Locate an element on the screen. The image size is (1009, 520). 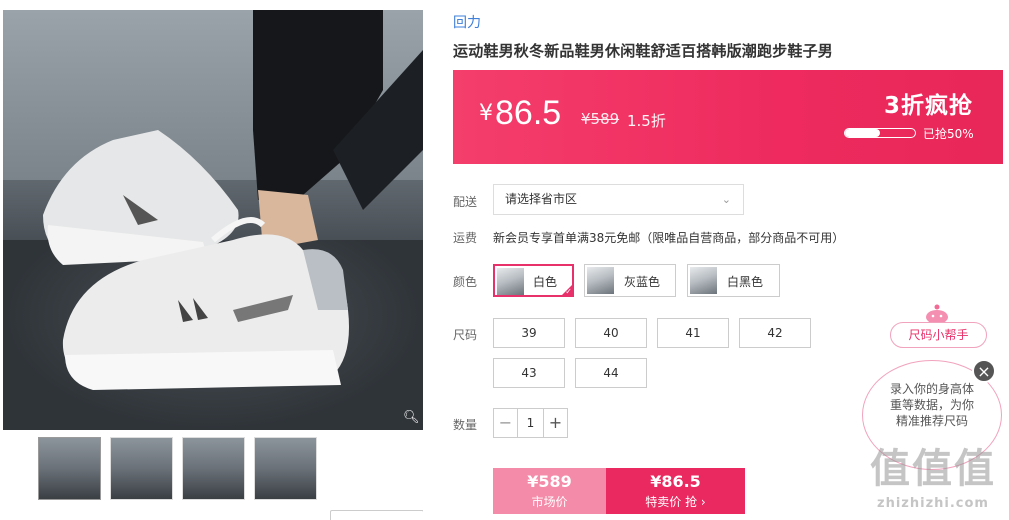
magnifier-icon: 🔍︎ is located at coordinates (411, 418).